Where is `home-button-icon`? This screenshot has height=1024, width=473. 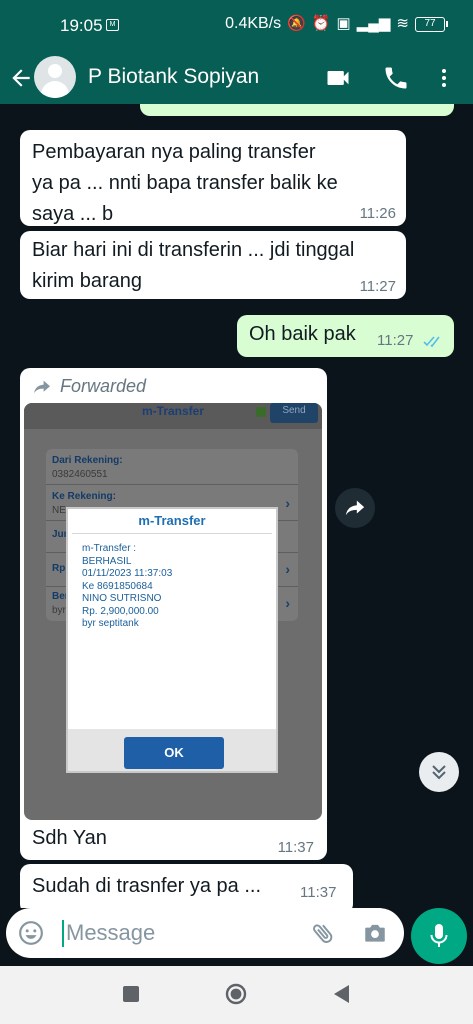
home-button-icon is located at coordinates (236, 994).